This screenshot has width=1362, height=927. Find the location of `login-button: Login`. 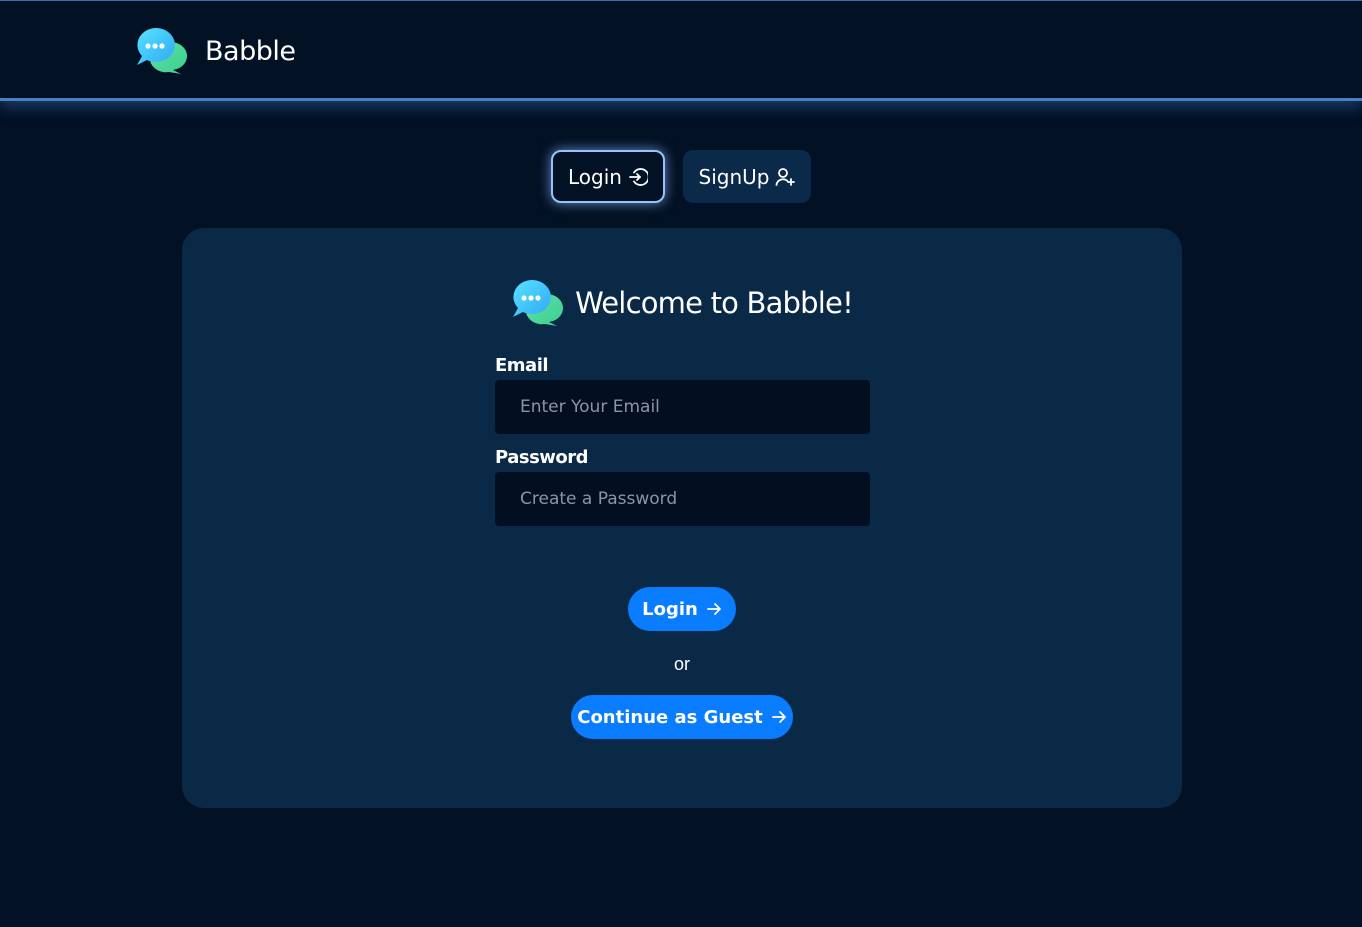

login-button: Login is located at coordinates (682, 609).